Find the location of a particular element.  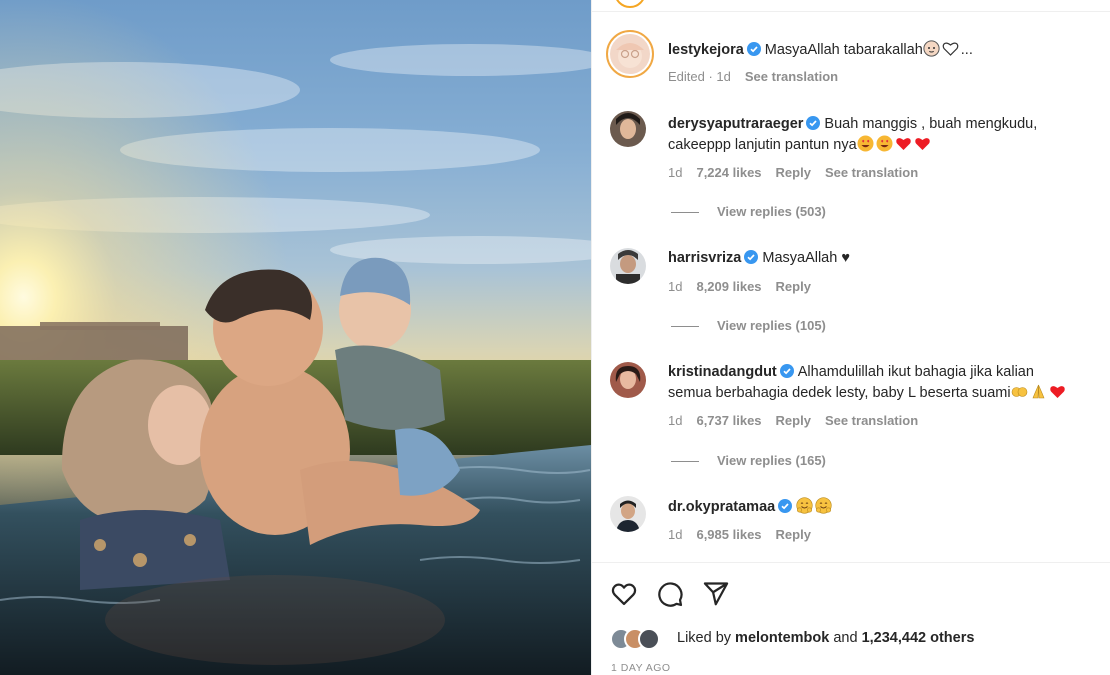

post-time-ago: 1 DAY AGO is located at coordinates (641, 668).